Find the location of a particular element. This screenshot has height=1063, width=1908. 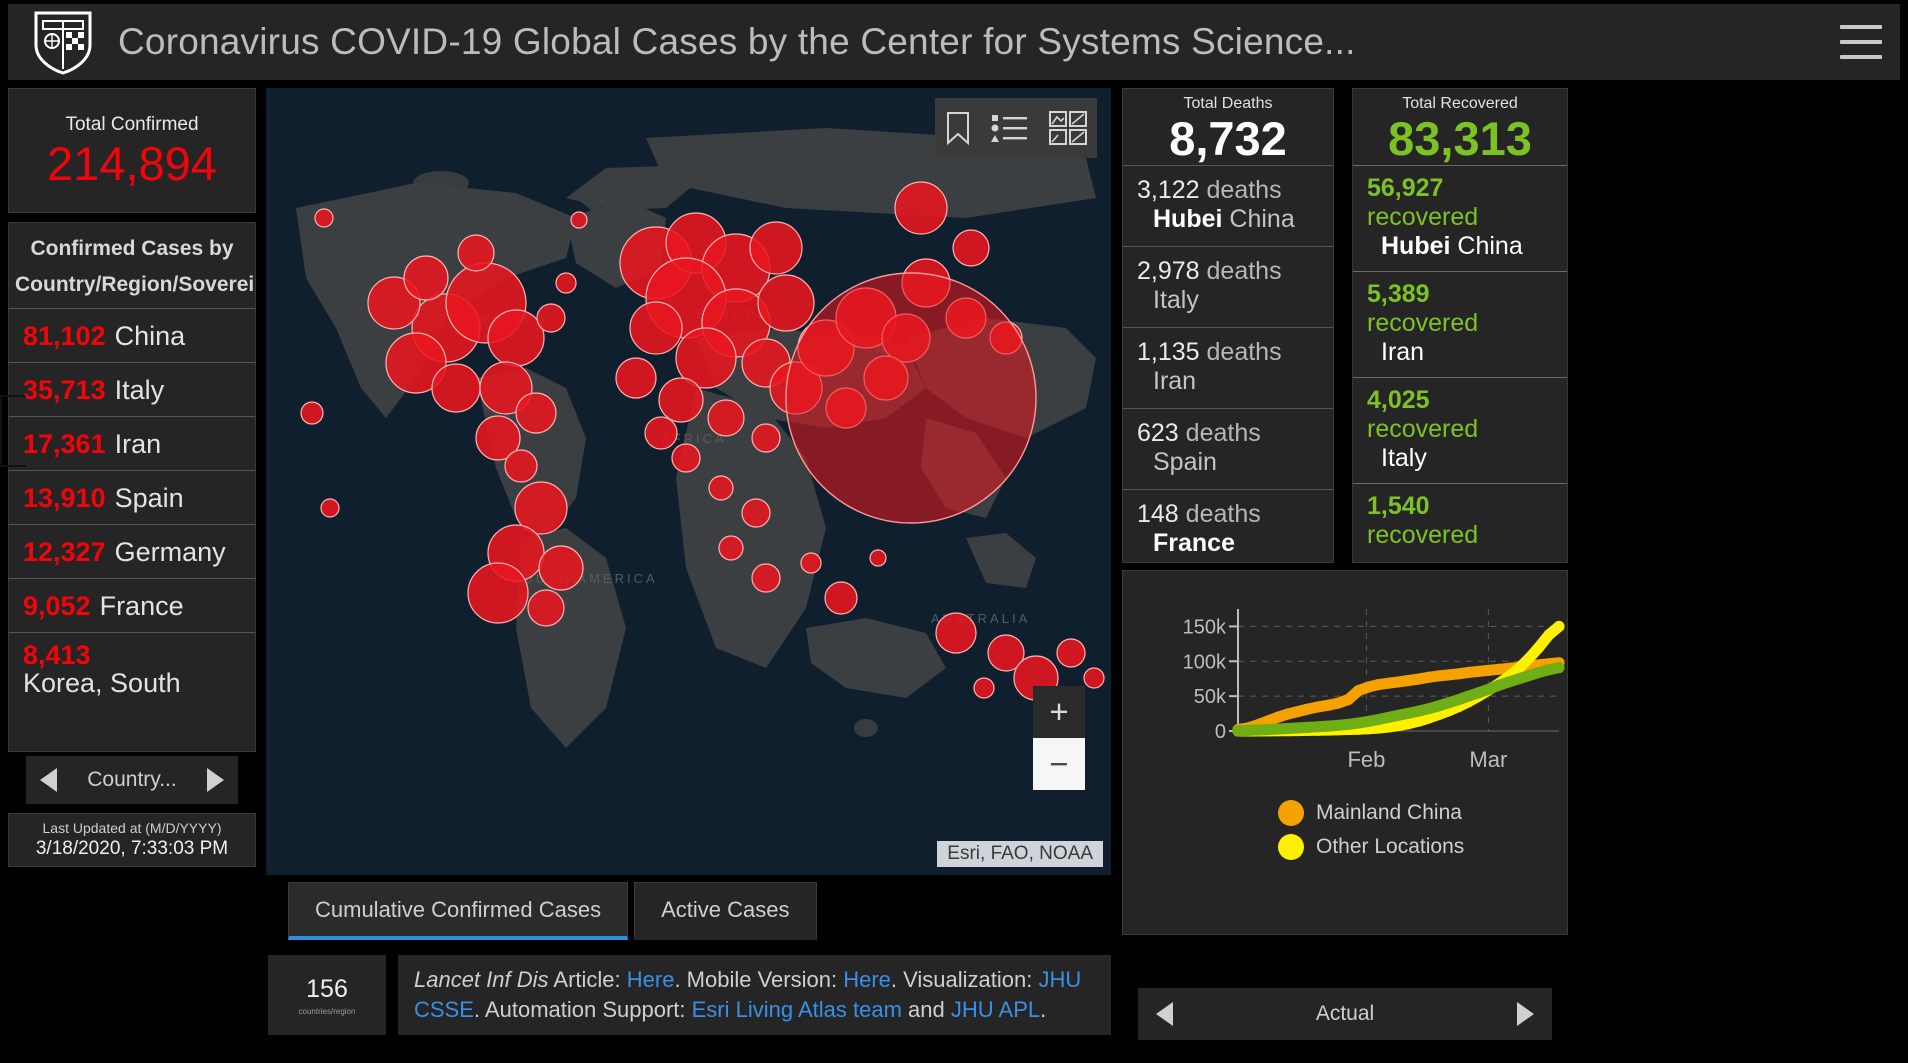

country-name: Spain is located at coordinates (149, 497).